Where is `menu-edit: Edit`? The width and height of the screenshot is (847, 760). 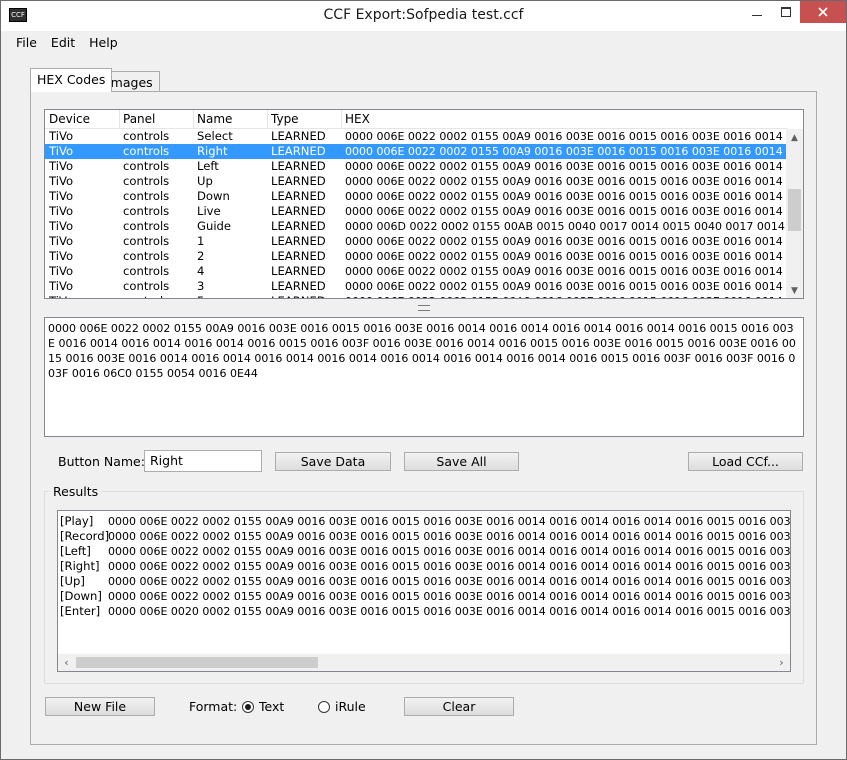
menu-edit: Edit is located at coordinates (63, 42).